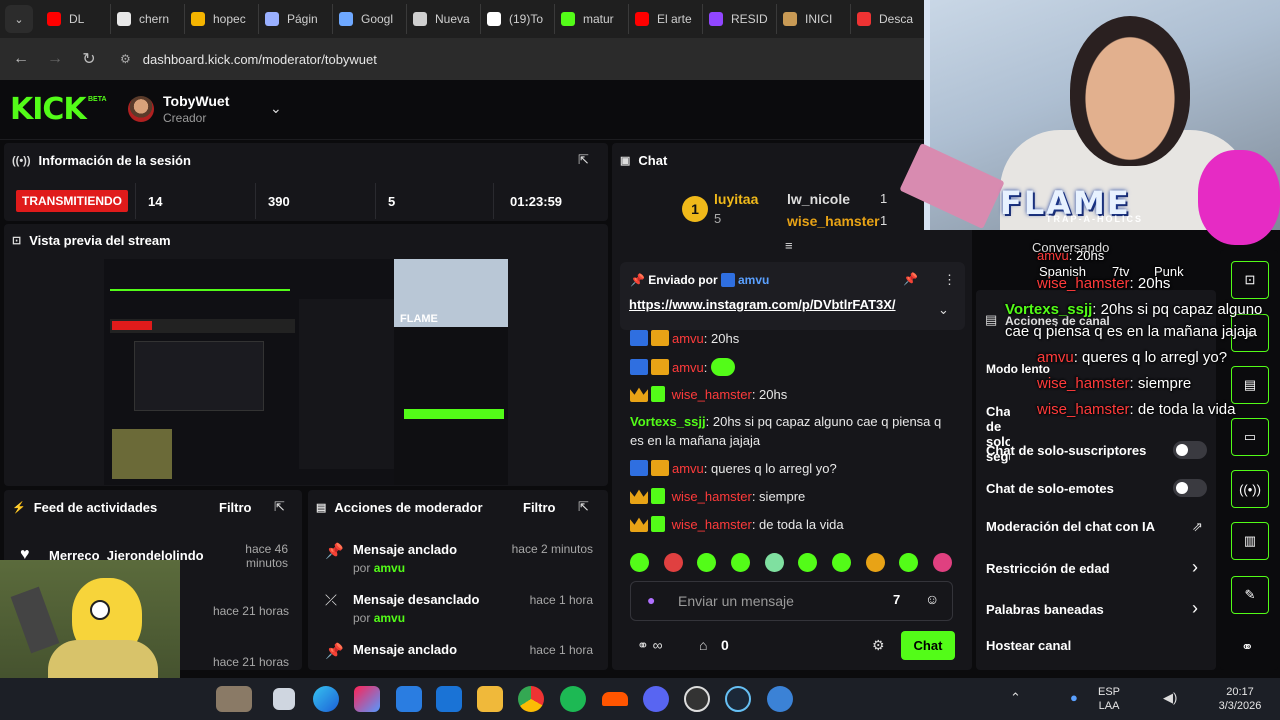 Image resolution: width=1280 pixels, height=720 pixels. What do you see at coordinates (703, 645) in the screenshot?
I see `gift-icon: ⌂` at bounding box center [703, 645].